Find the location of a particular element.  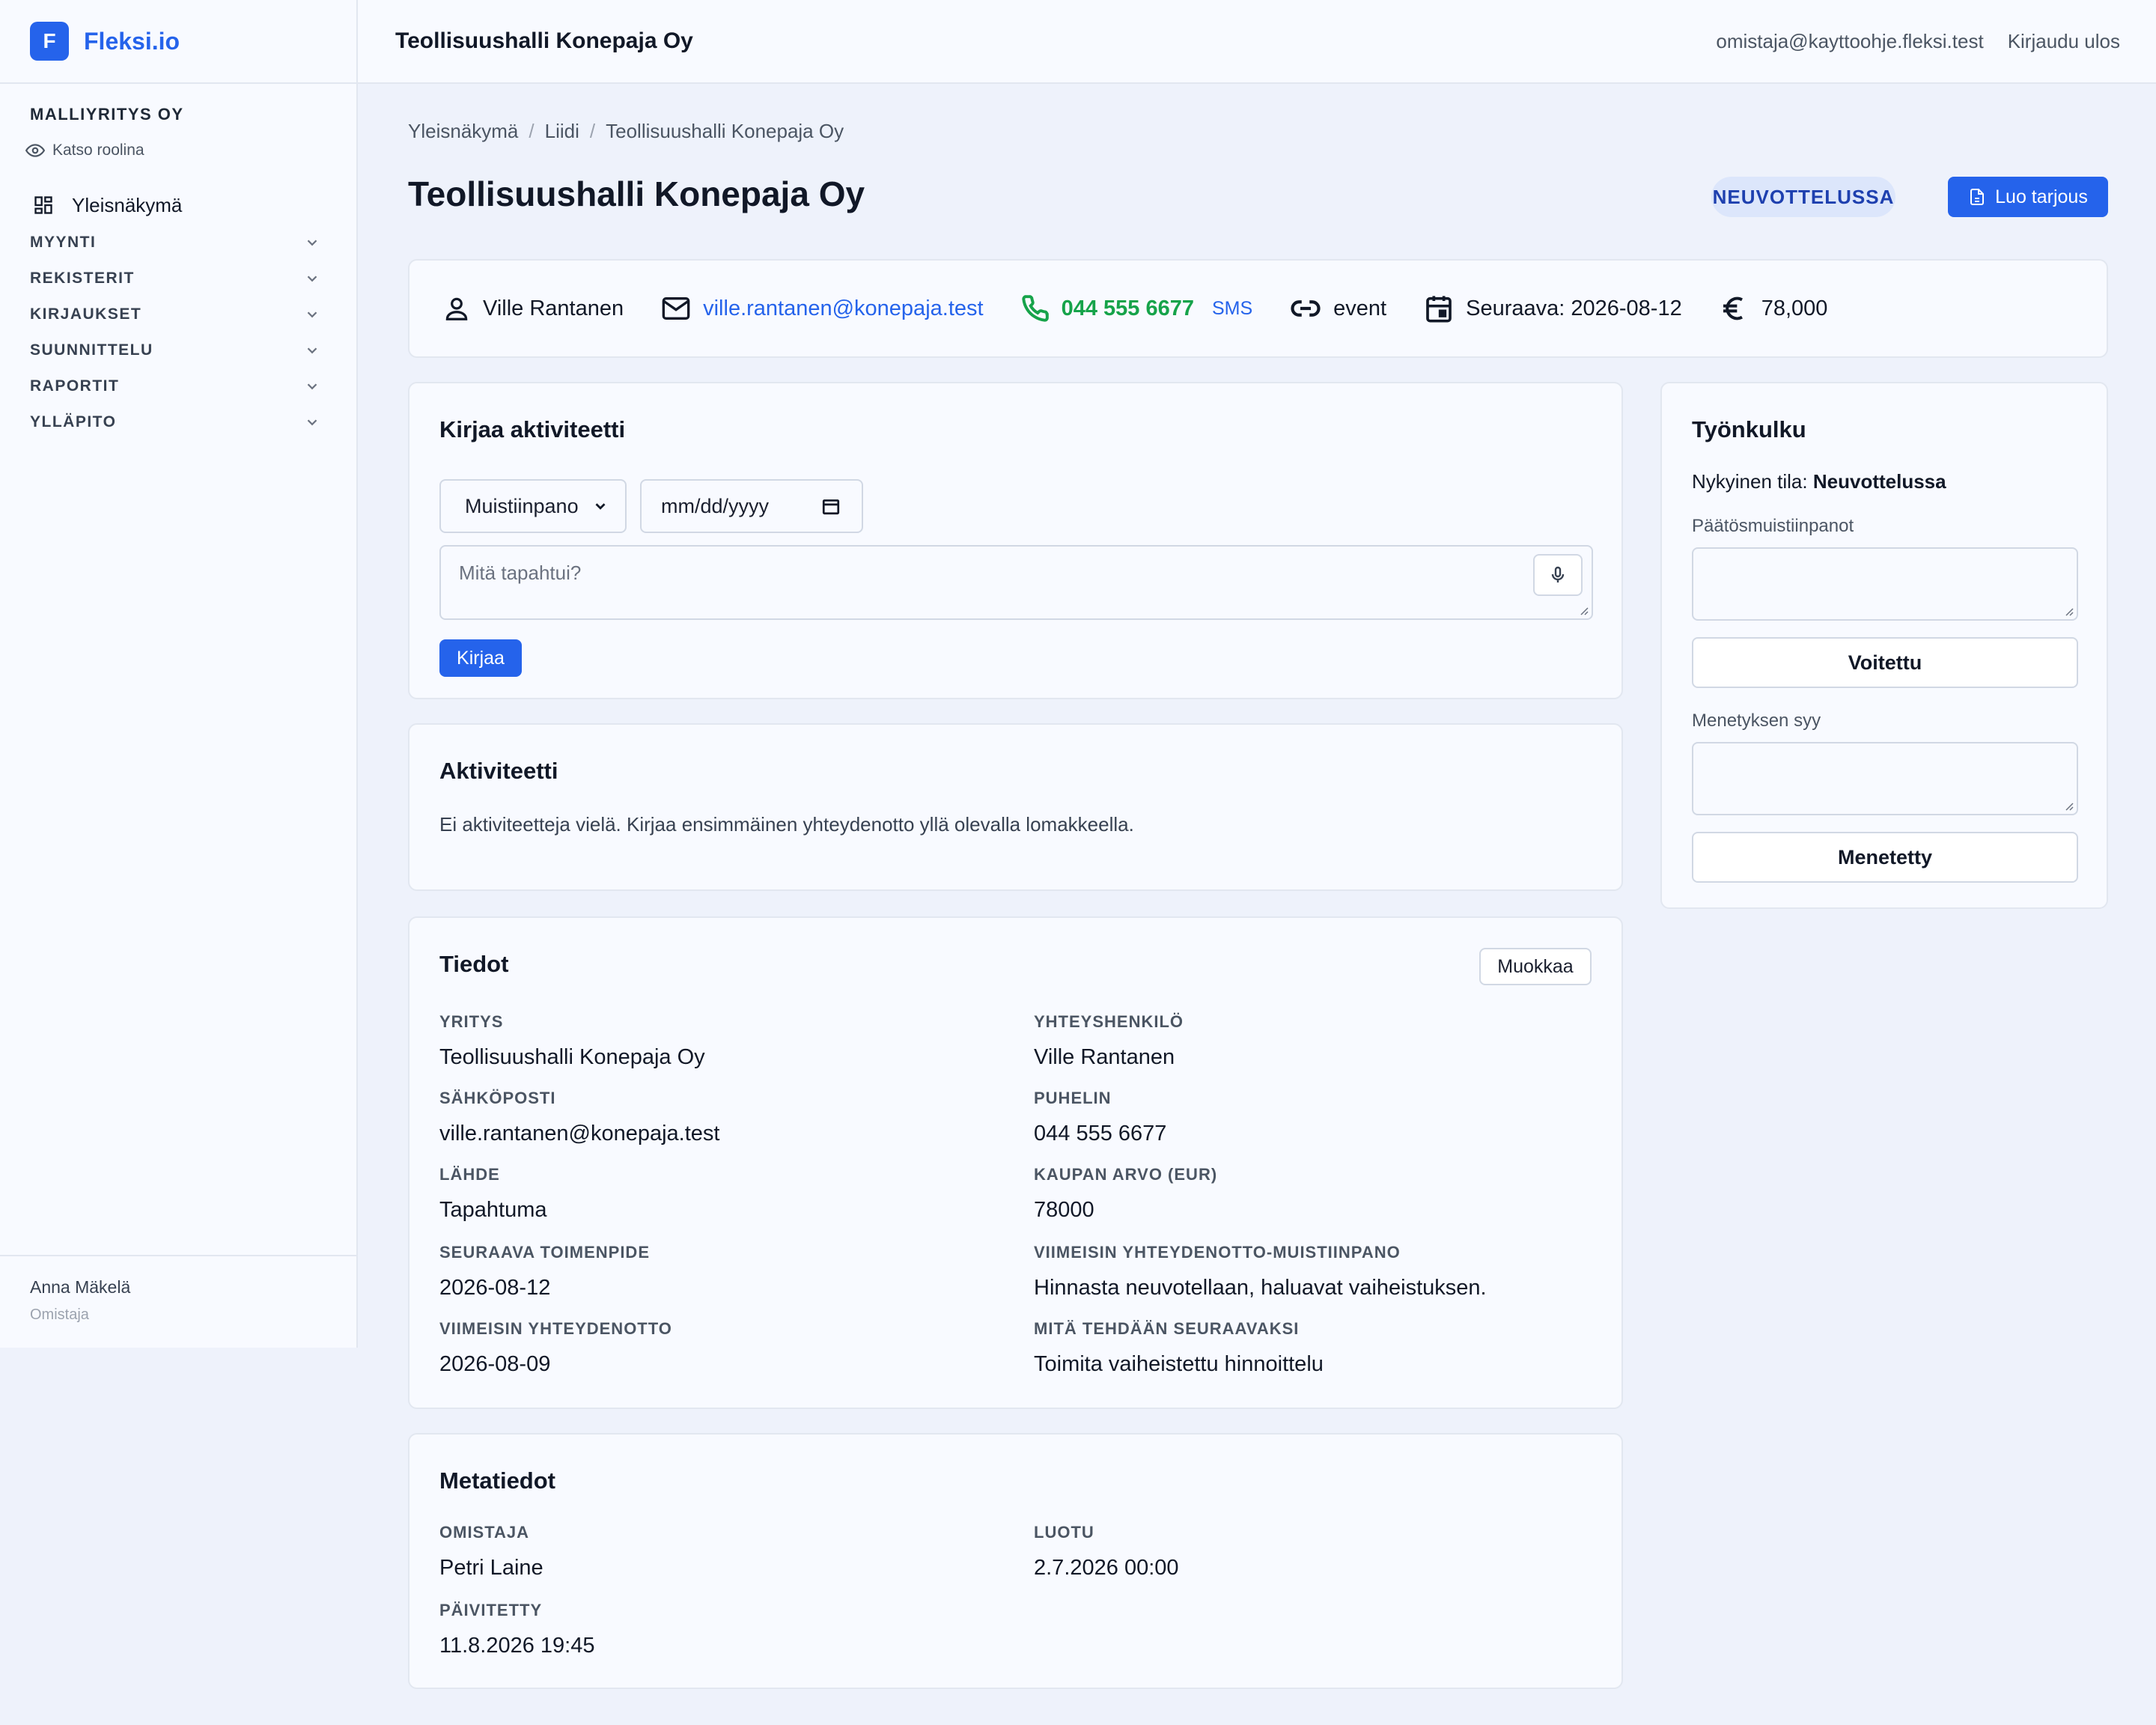

contact-source: event is located at coordinates (1338, 308).